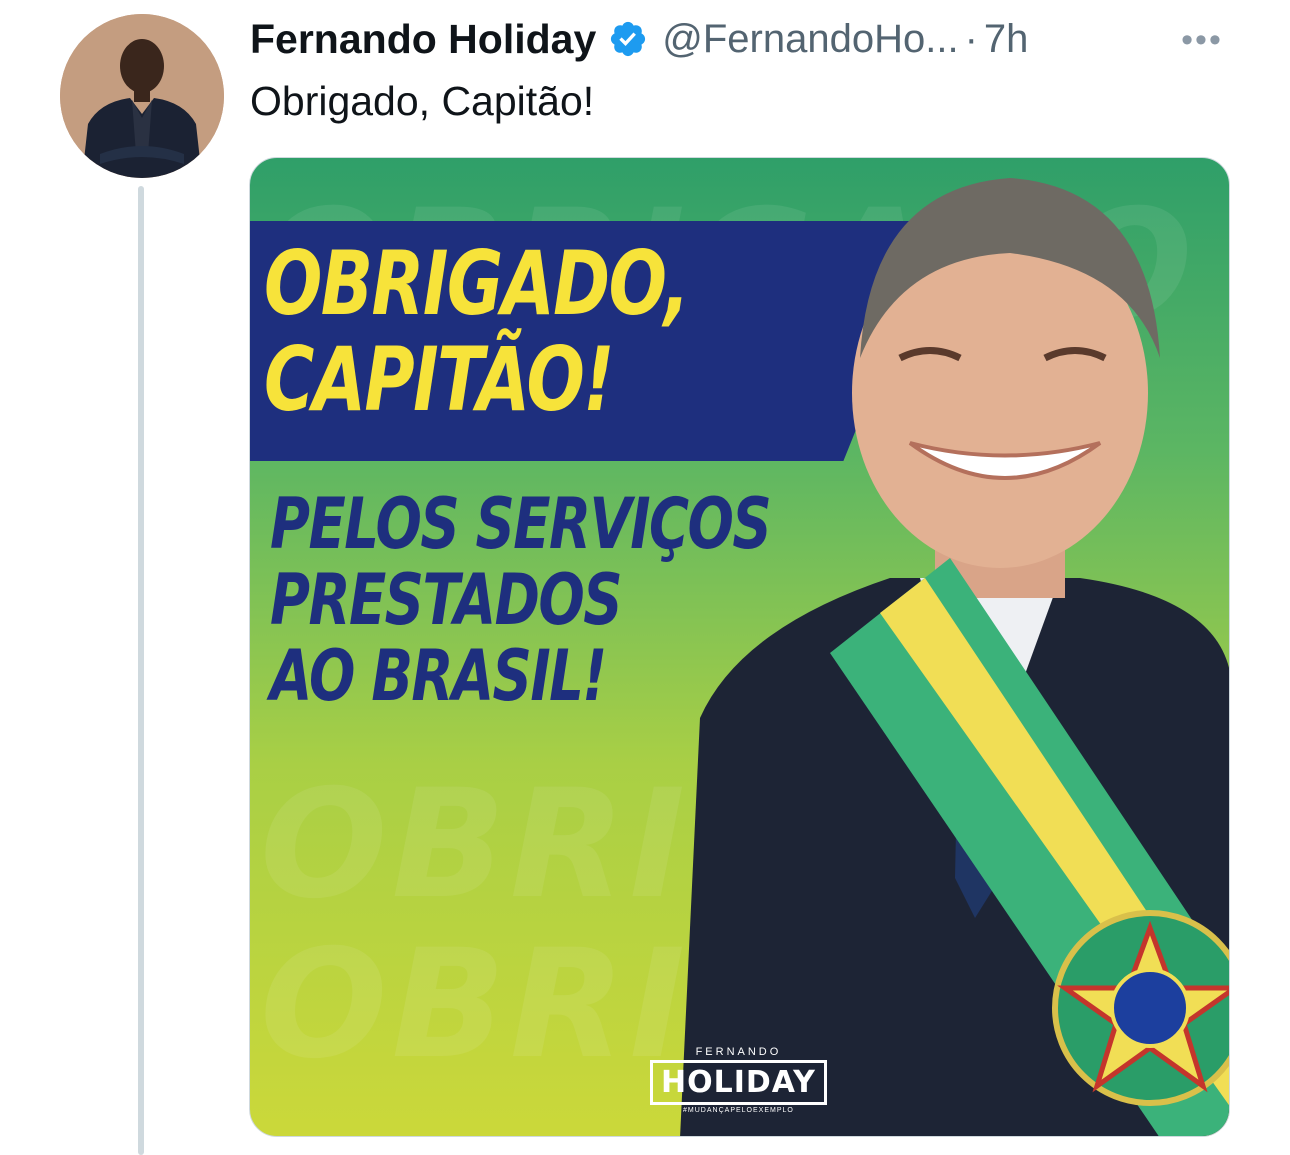 This screenshot has width=1290, height=1155. I want to click on thread-line, so click(141, 670).